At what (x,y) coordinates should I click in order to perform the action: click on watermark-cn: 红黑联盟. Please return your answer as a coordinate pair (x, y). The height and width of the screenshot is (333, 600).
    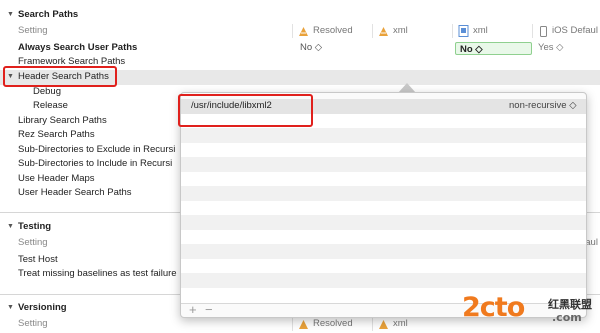
    Looking at the image, I should click on (570, 304).